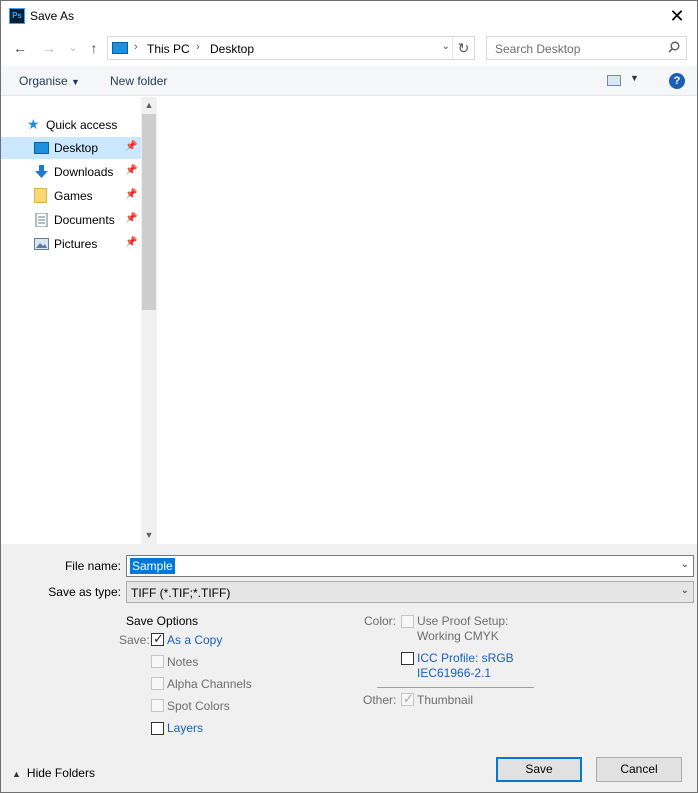 The width and height of the screenshot is (698, 793). Describe the element at coordinates (149, 105) in the screenshot. I see `scroll-up-icon: ▲` at that location.